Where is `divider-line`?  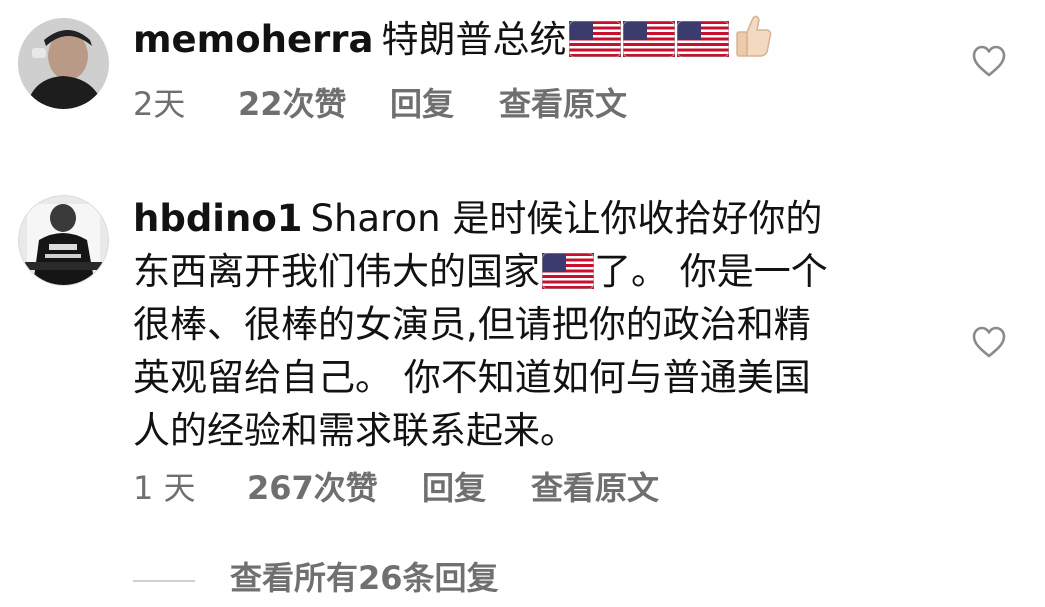
divider-line is located at coordinates (164, 581).